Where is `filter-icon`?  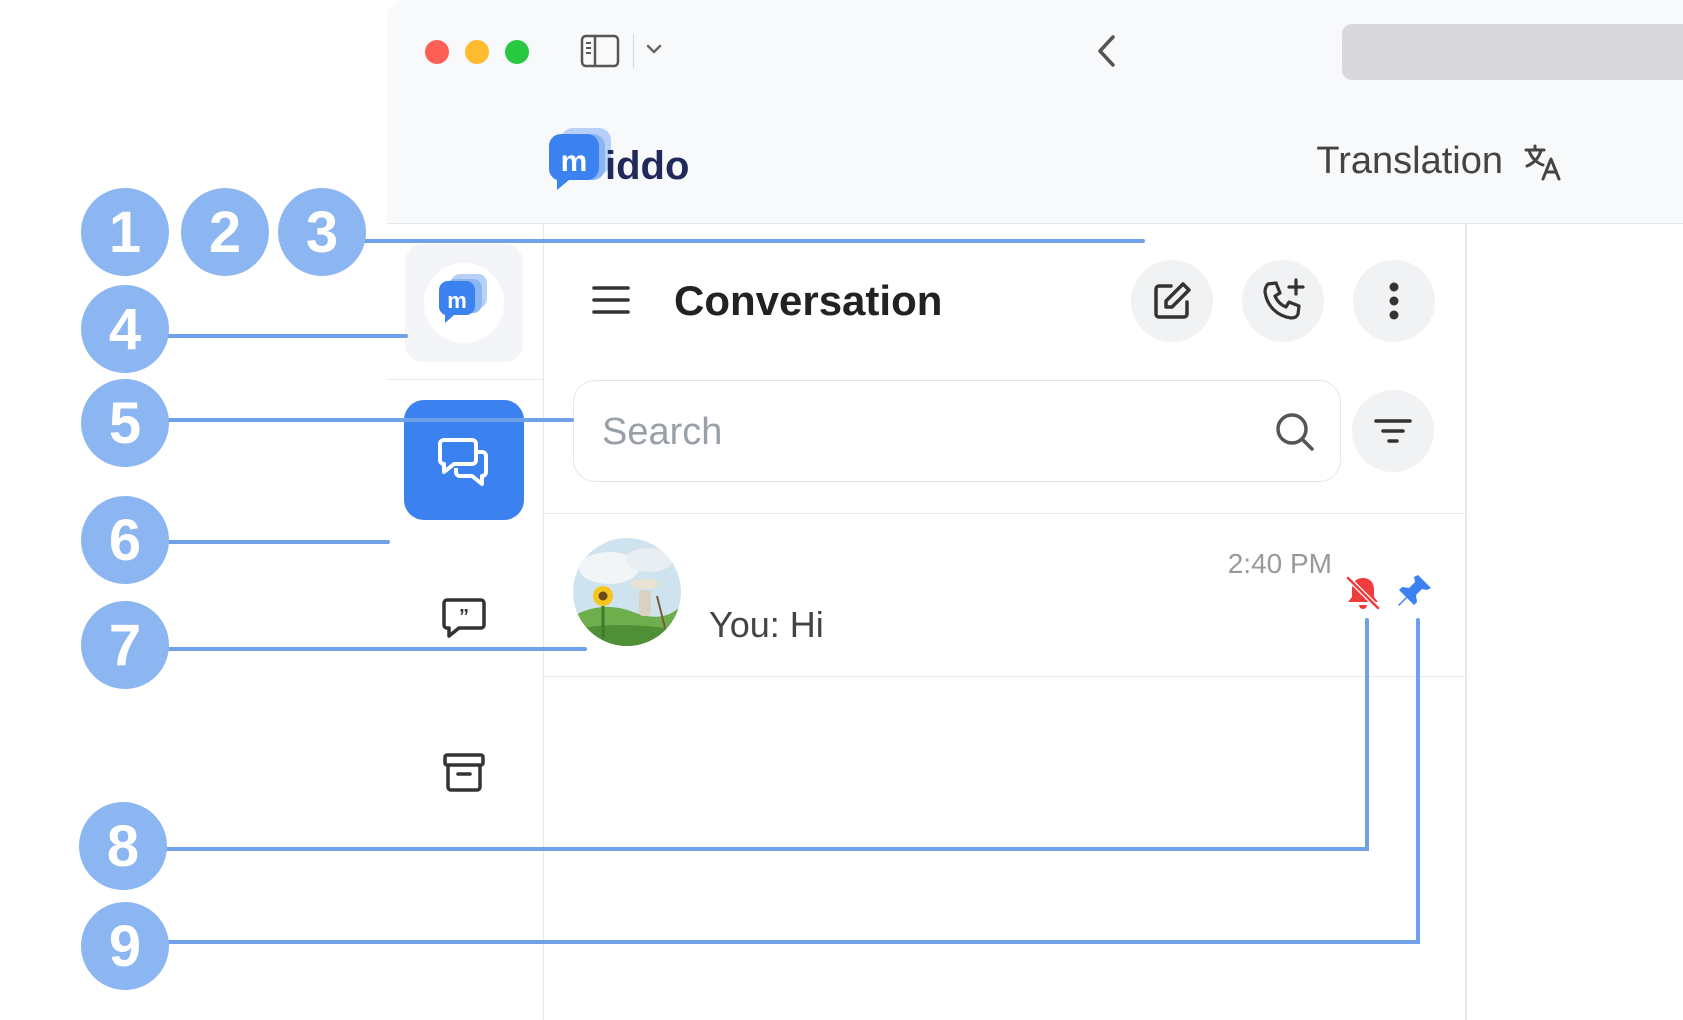 filter-icon is located at coordinates (1393, 431).